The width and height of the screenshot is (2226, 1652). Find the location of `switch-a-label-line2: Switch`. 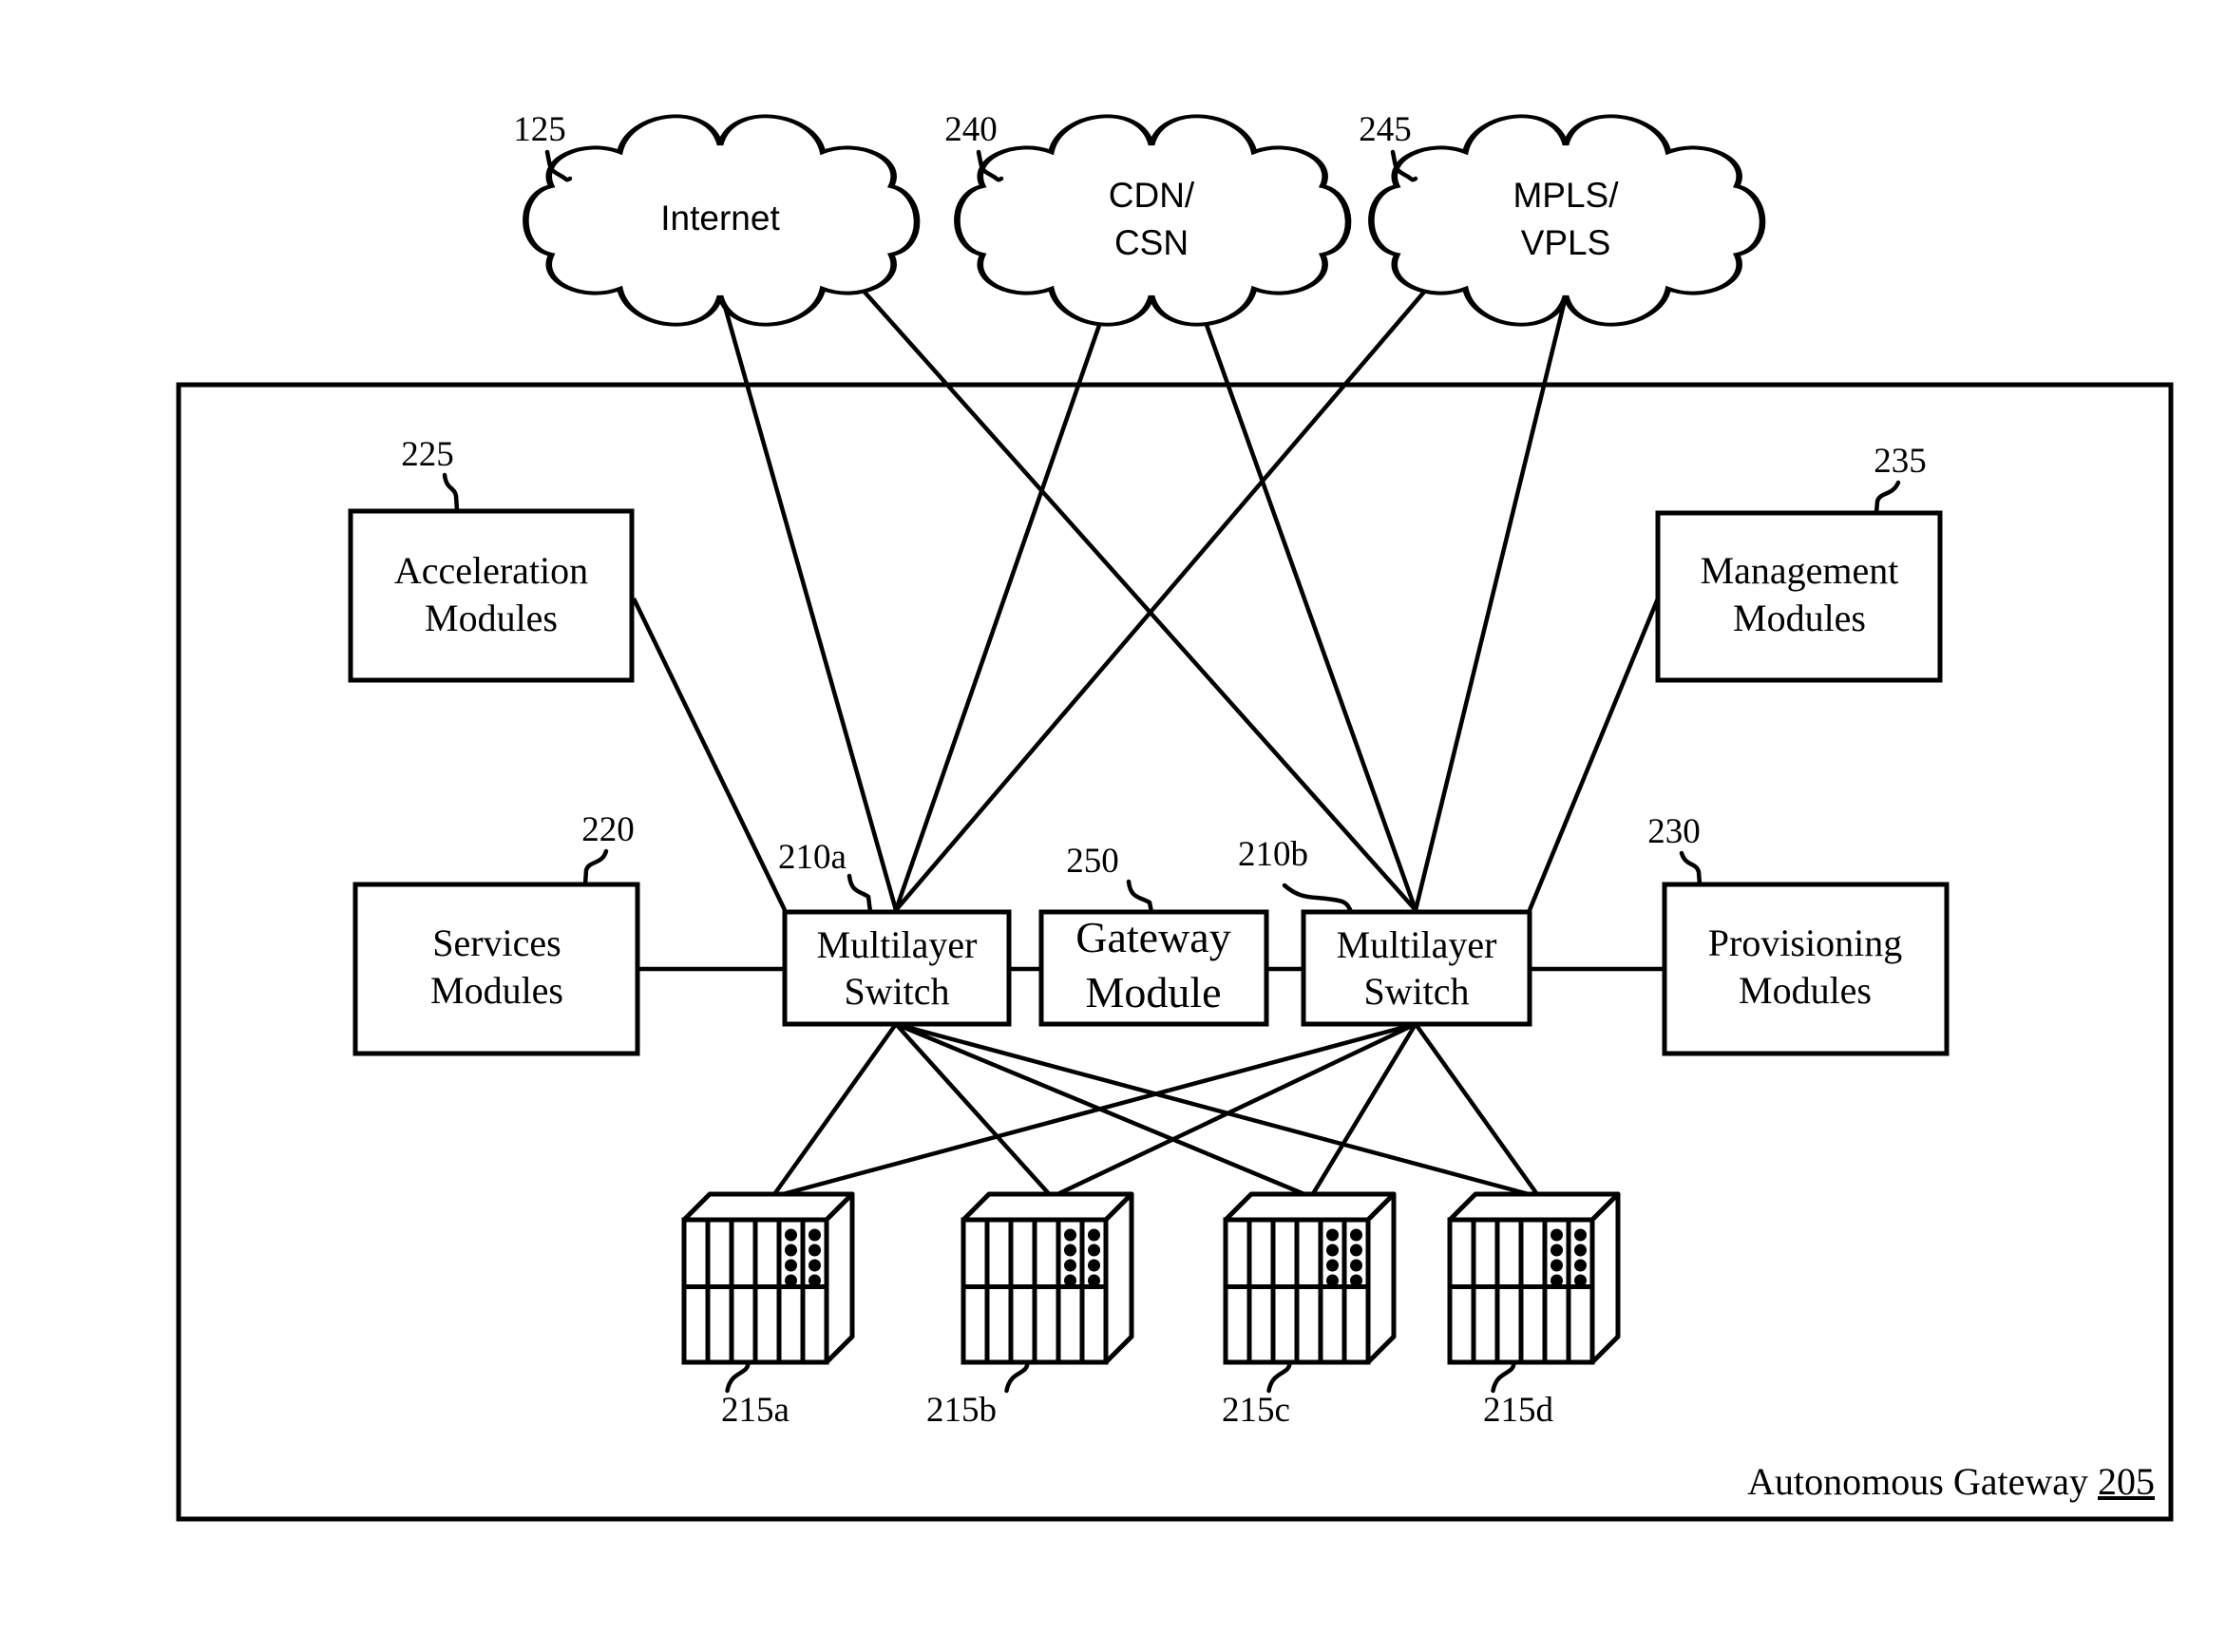

switch-a-label-line2: Switch is located at coordinates (896, 991).